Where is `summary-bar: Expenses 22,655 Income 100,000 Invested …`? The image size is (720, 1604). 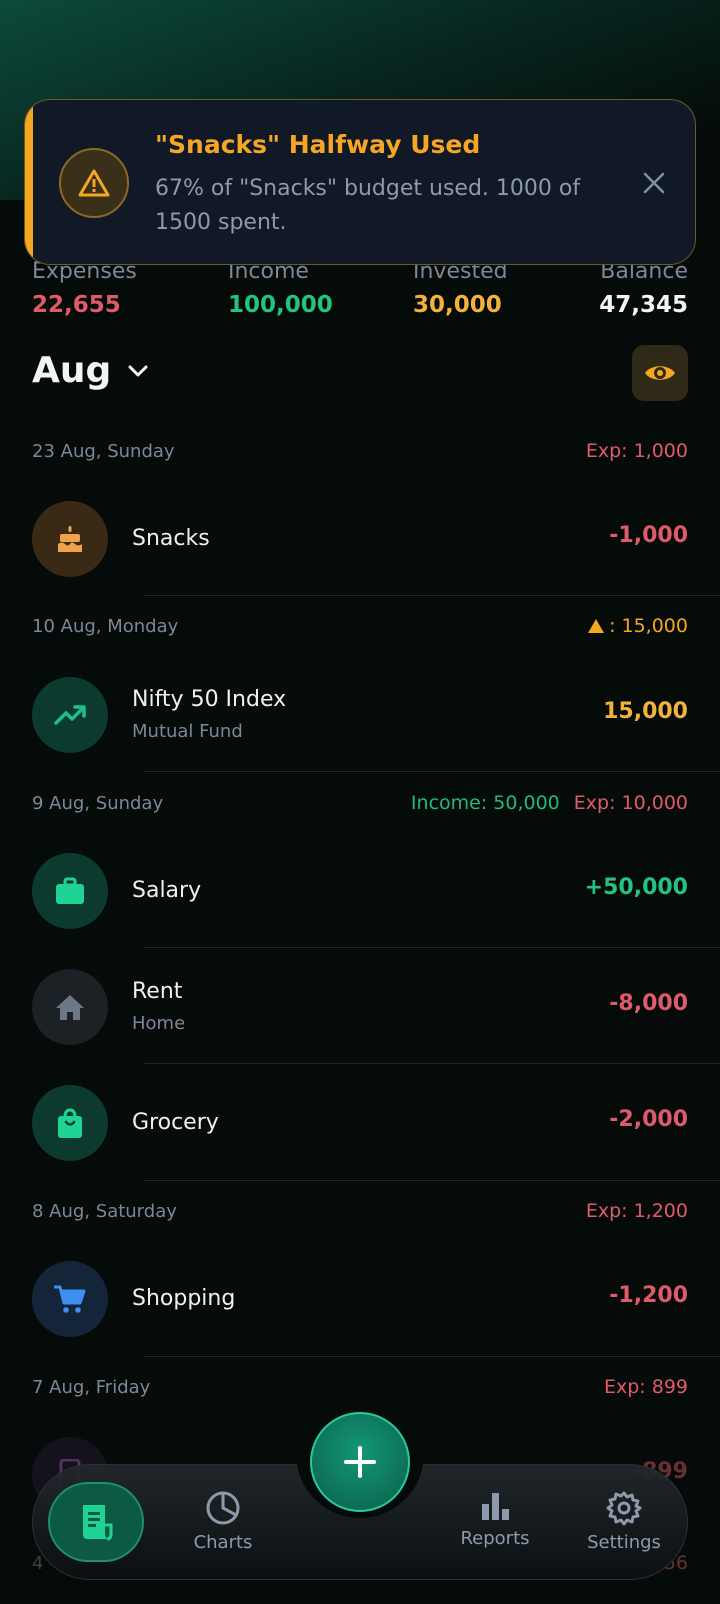 summary-bar: Expenses 22,655 Income 100,000 Invested … is located at coordinates (360, 294).